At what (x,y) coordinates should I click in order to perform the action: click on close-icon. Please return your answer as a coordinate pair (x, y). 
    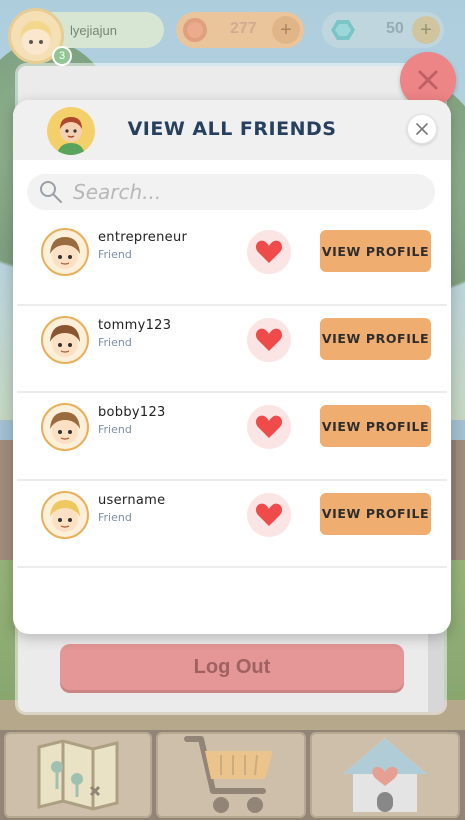
    Looking at the image, I should click on (422, 129).